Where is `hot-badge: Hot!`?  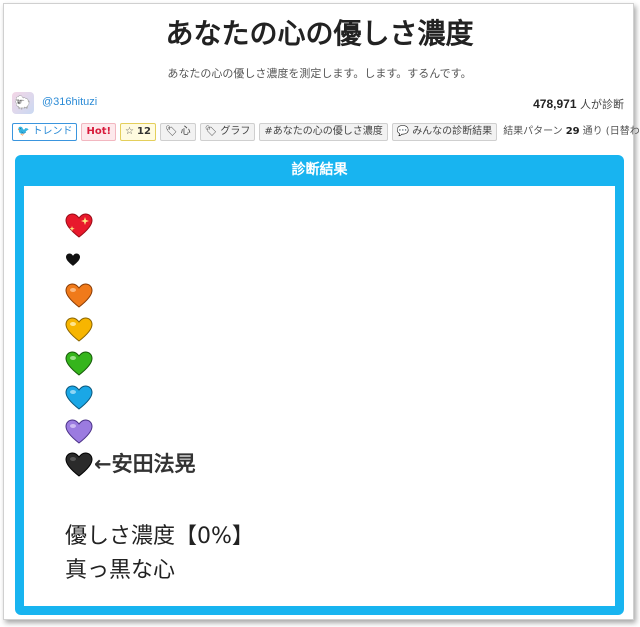 hot-badge: Hot! is located at coordinates (99, 132).